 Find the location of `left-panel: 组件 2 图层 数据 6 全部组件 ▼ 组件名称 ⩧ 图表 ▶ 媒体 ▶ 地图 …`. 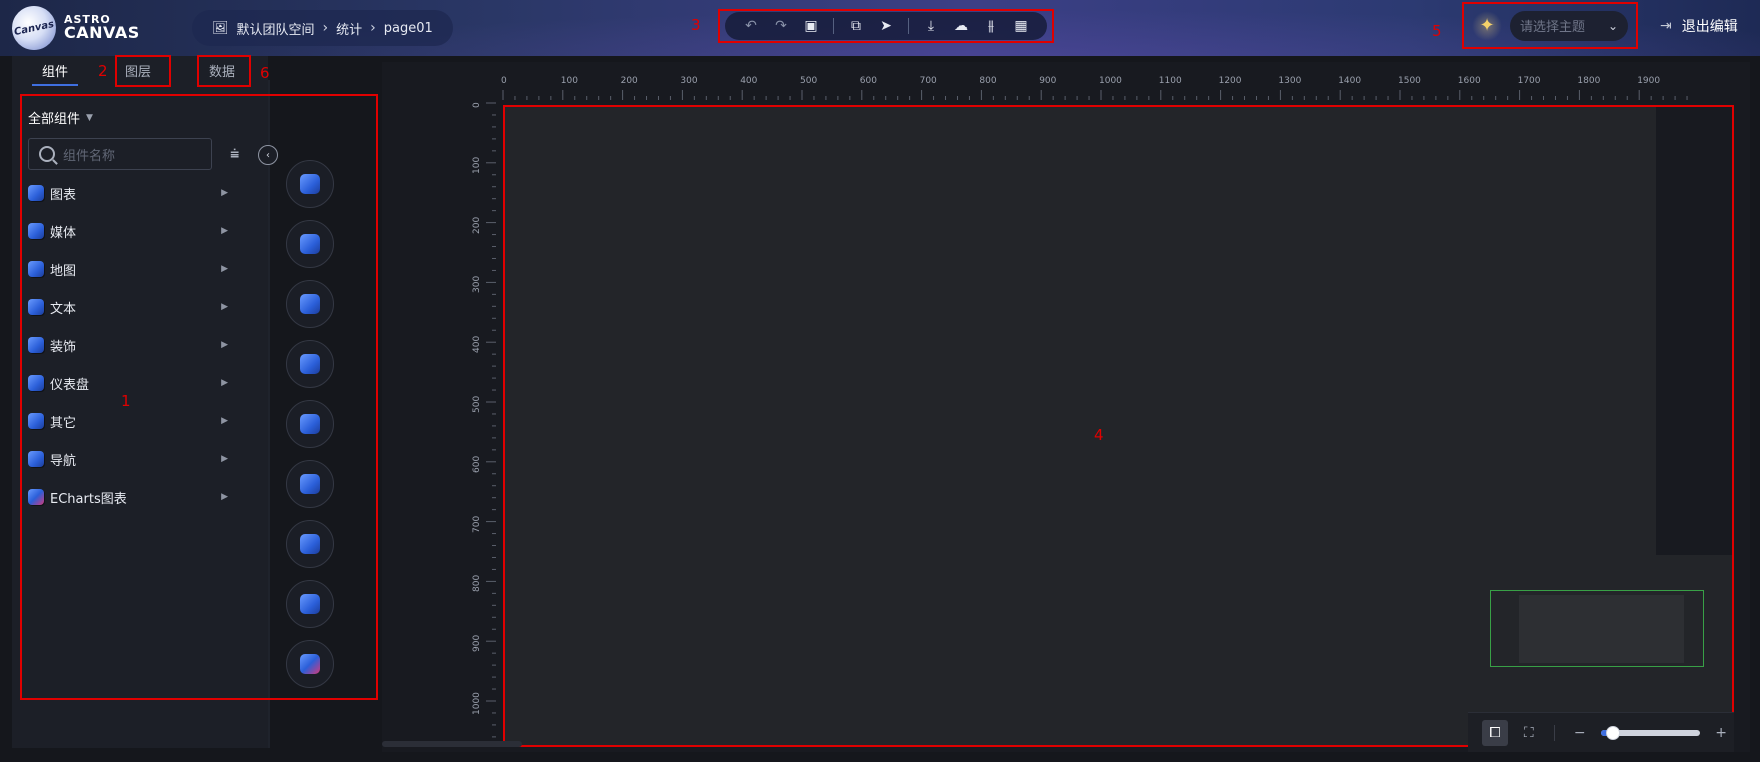

left-panel: 组件 2 图层 数据 6 全部组件 ▼ 组件名称 ⩧ 图表 ▶ 媒体 ▶ 地图 … is located at coordinates (141, 401).